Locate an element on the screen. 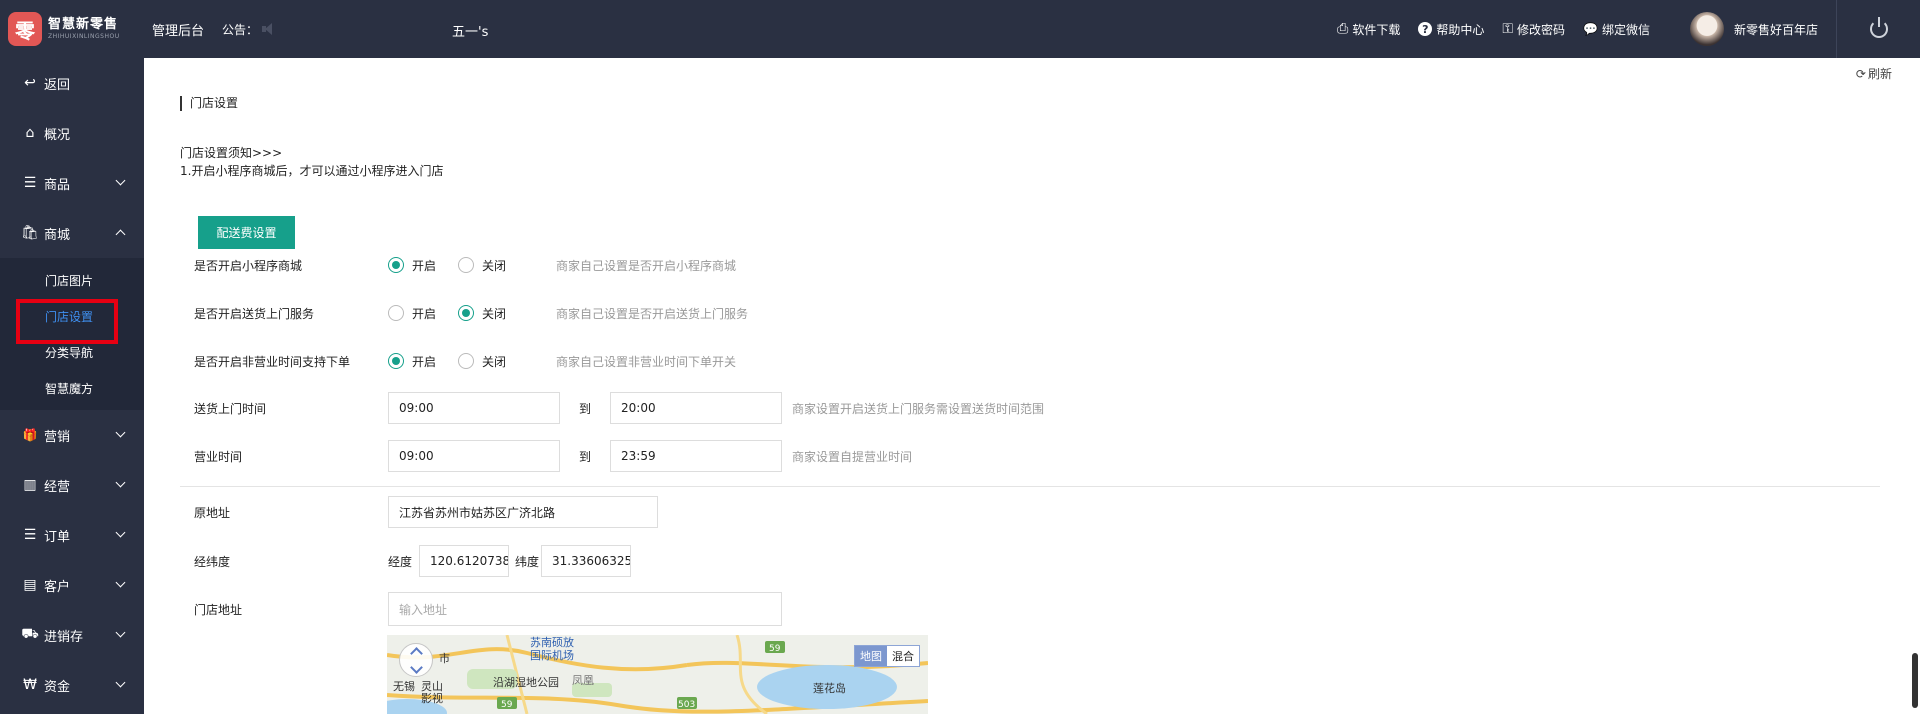  logo-subtext: ZHIHUIXINLINGSHOU is located at coordinates (84, 36).